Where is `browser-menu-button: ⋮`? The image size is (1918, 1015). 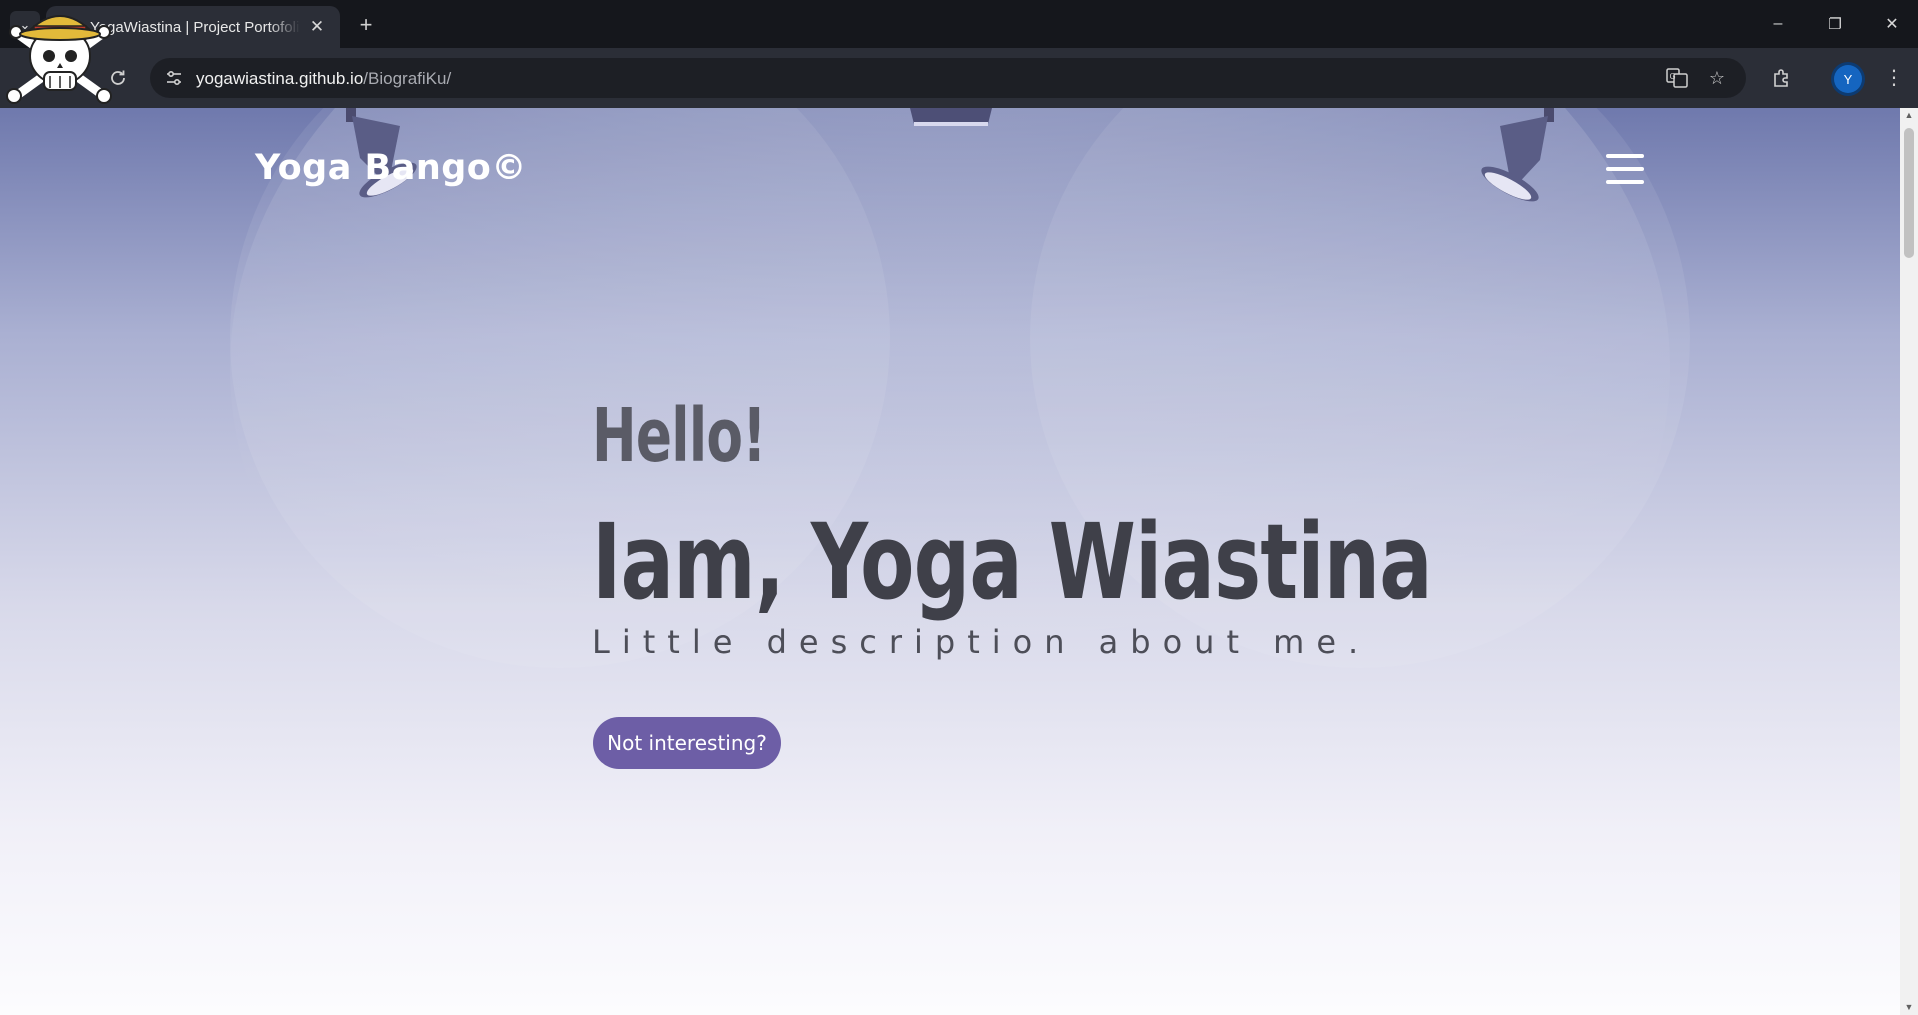 browser-menu-button: ⋮ is located at coordinates (1894, 78).